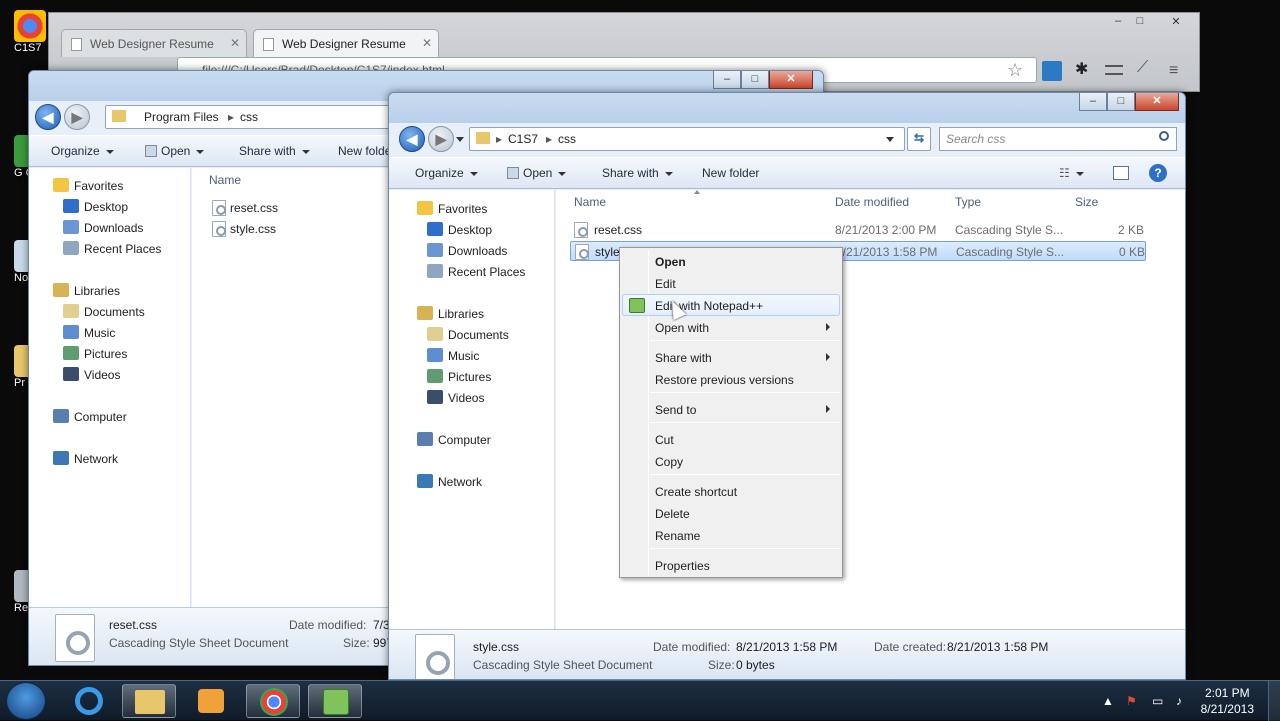 The width and height of the screenshot is (1280, 721). I want to click on menu-item-open-with: Open with, so click(731, 327).